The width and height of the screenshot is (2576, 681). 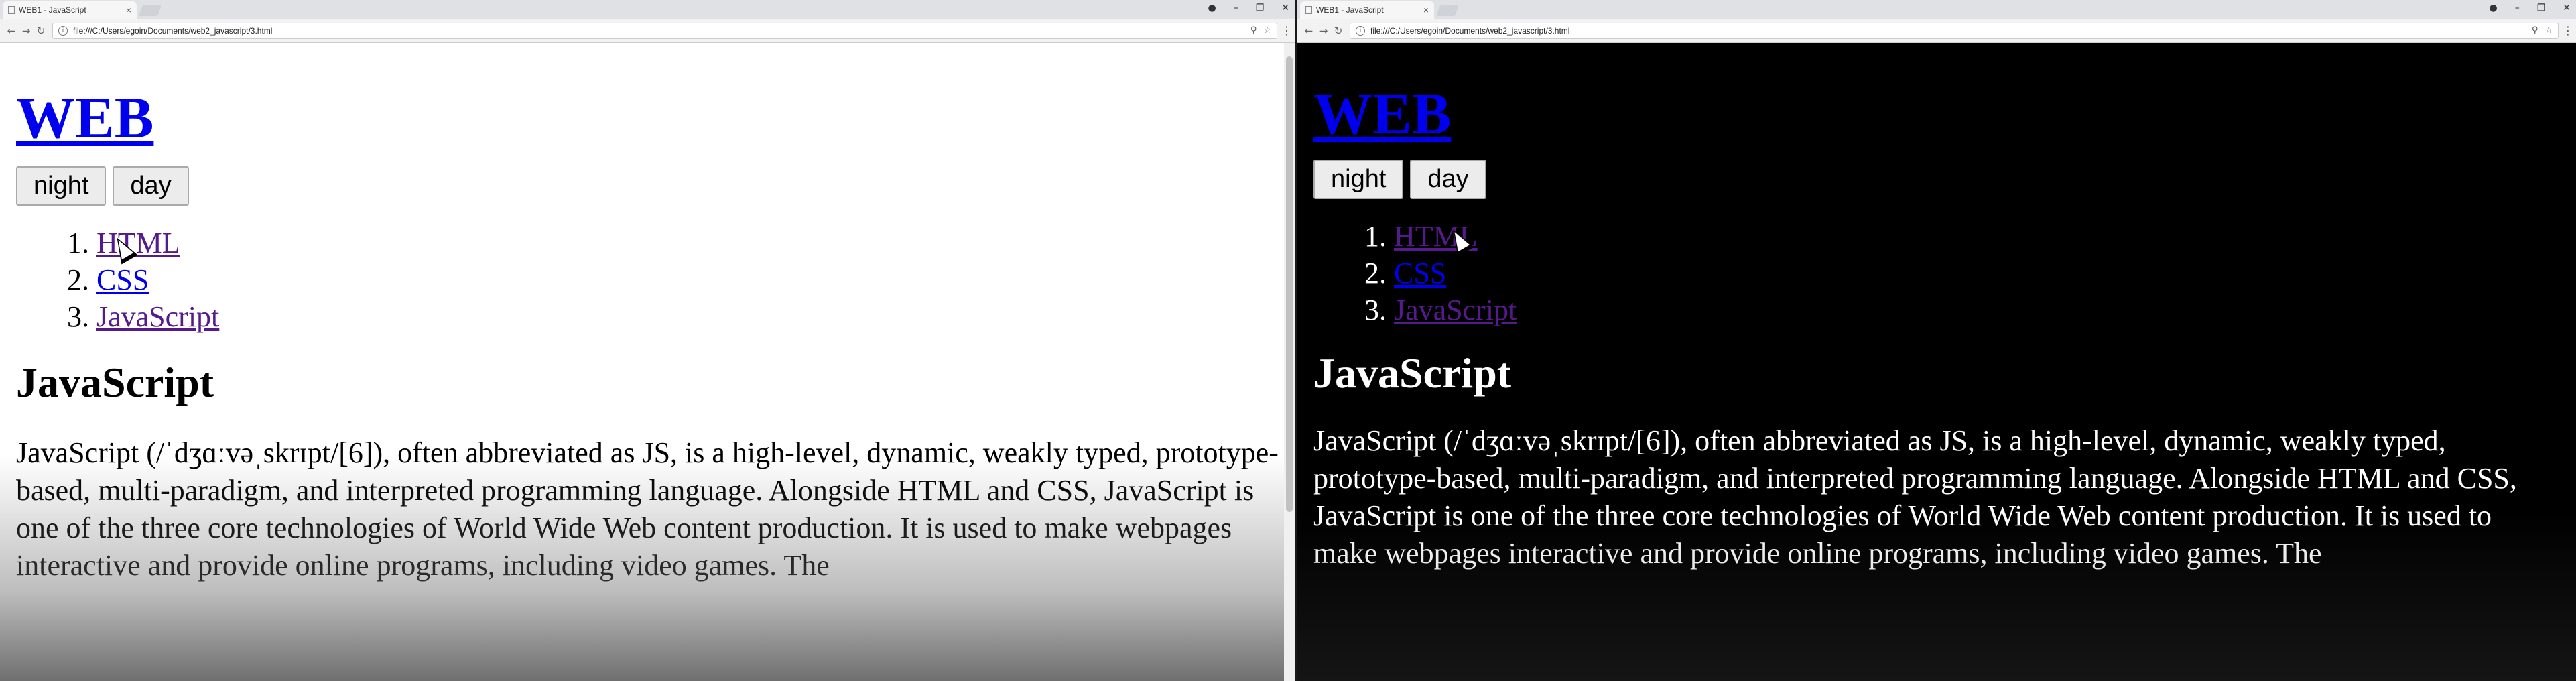 What do you see at coordinates (1289, 284) in the screenshot?
I see `scrollbar-thumb` at bounding box center [1289, 284].